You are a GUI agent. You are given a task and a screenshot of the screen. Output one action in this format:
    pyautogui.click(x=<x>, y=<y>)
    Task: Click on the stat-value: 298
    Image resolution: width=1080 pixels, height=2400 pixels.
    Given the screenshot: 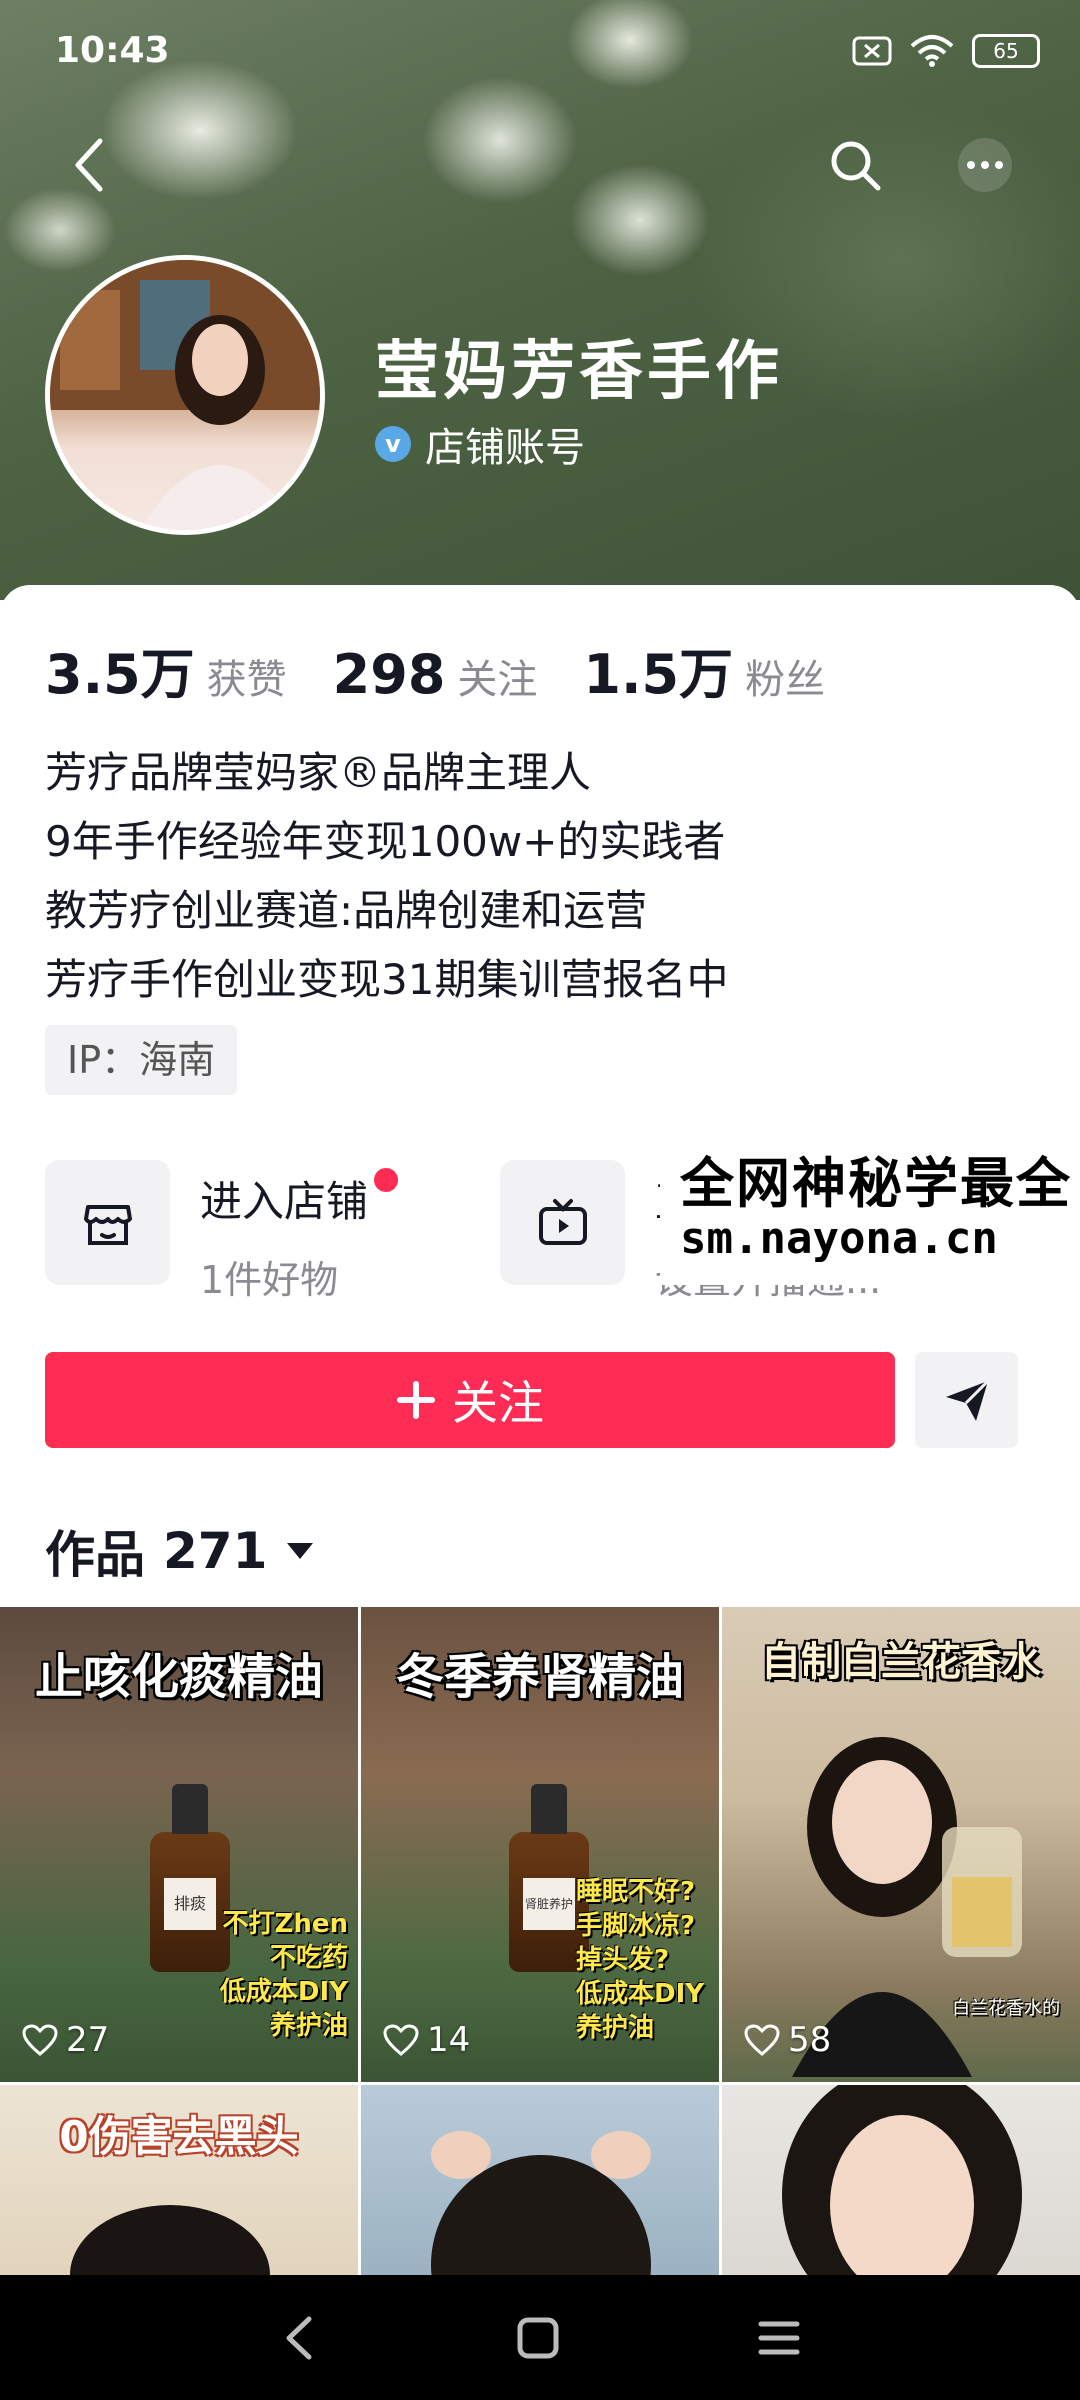 What is the action you would take?
    pyautogui.click(x=389, y=674)
    